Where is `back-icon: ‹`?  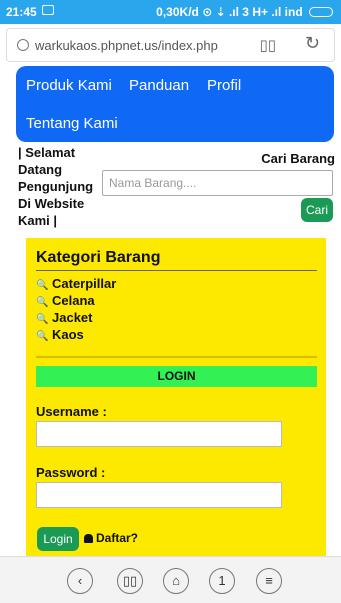
back-icon: ‹ is located at coordinates (80, 581).